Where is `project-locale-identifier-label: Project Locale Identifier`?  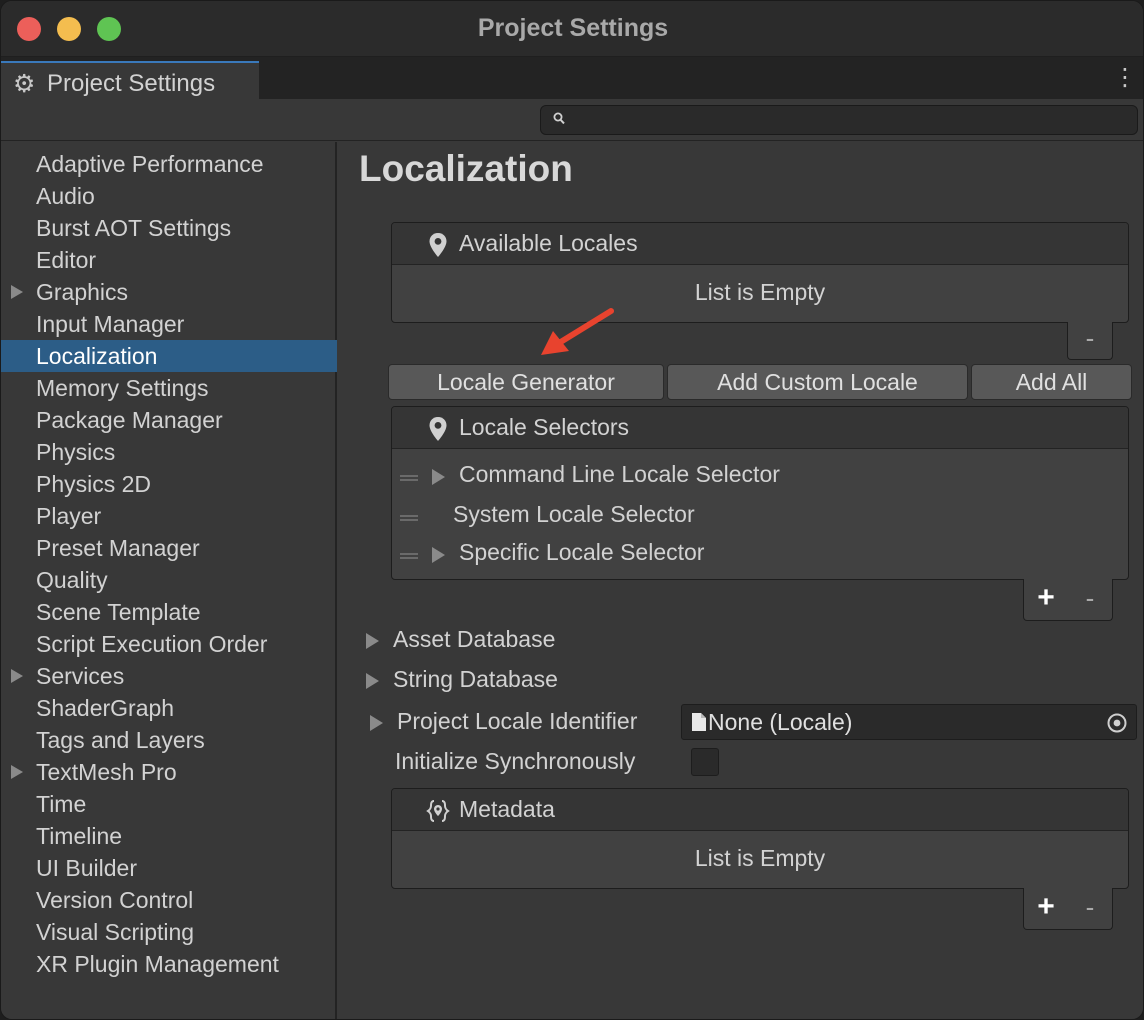 project-locale-identifier-label: Project Locale Identifier is located at coordinates (517, 721).